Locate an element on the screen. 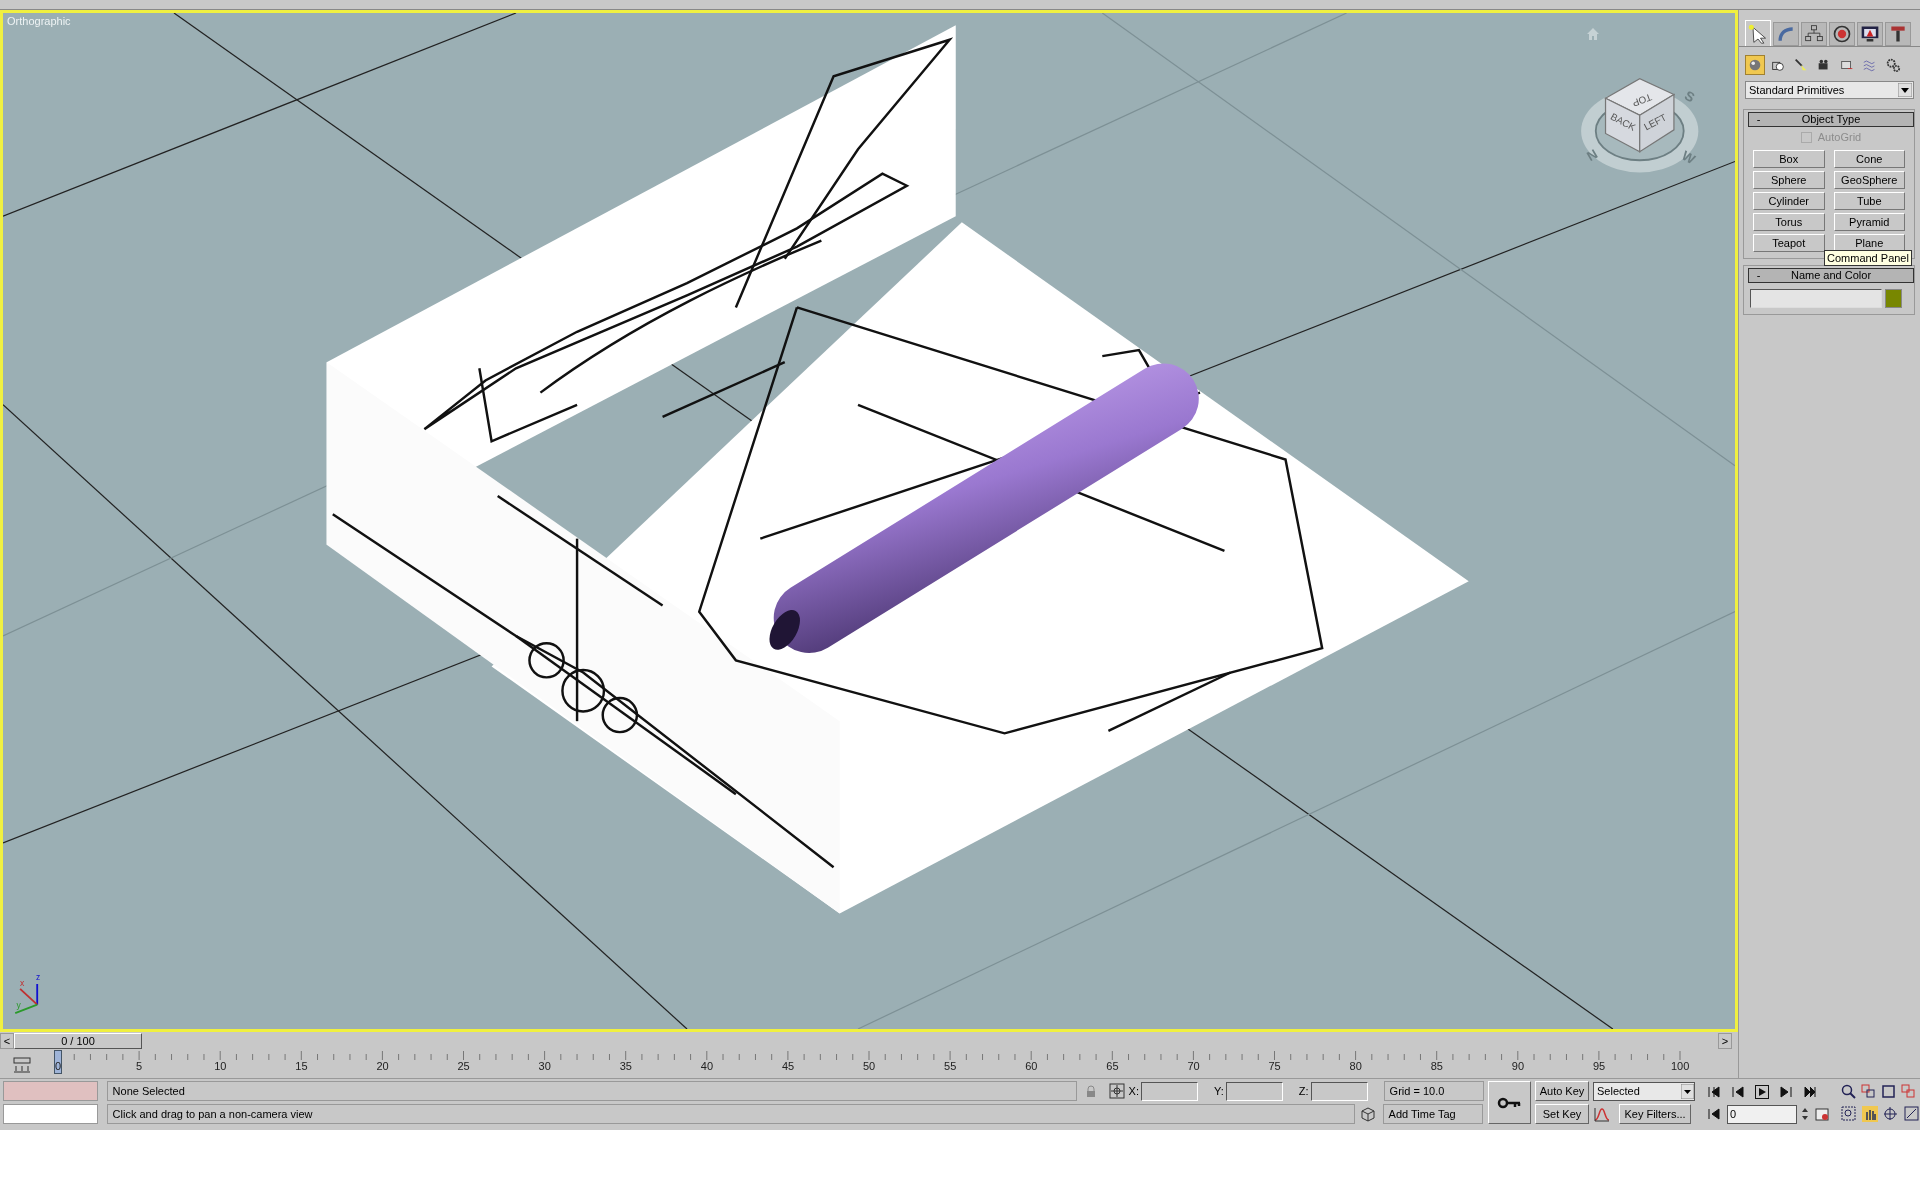 The width and height of the screenshot is (1920, 1200). current-frame-field: 0 is located at coordinates (1762, 1114).